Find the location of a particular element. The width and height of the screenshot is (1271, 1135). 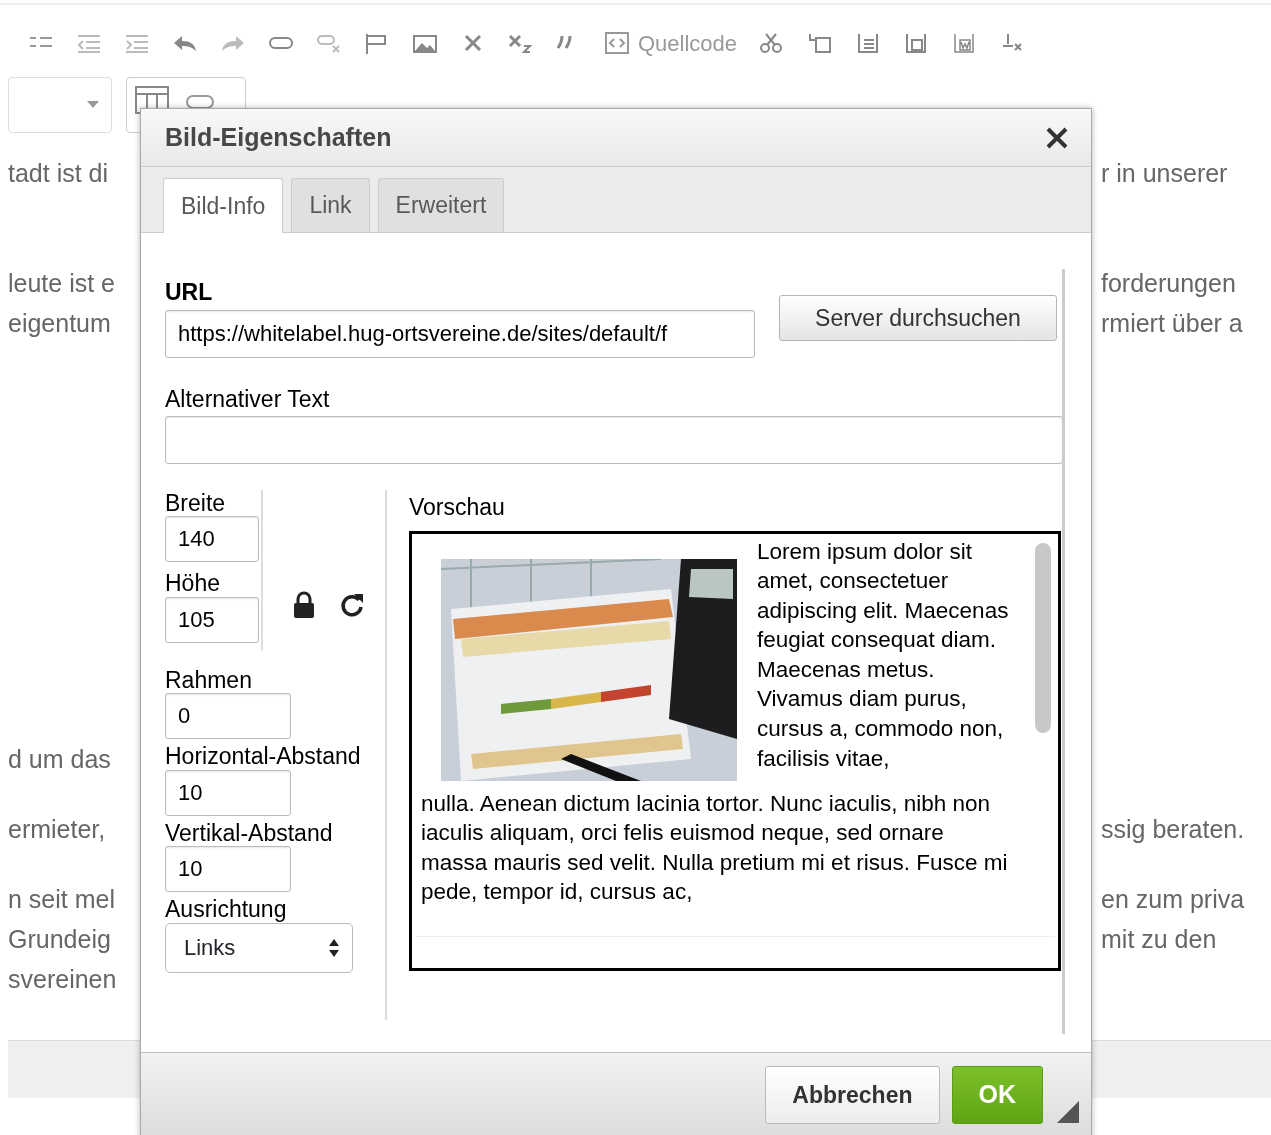

cancel-button: Abbrechen is located at coordinates (852, 1095).